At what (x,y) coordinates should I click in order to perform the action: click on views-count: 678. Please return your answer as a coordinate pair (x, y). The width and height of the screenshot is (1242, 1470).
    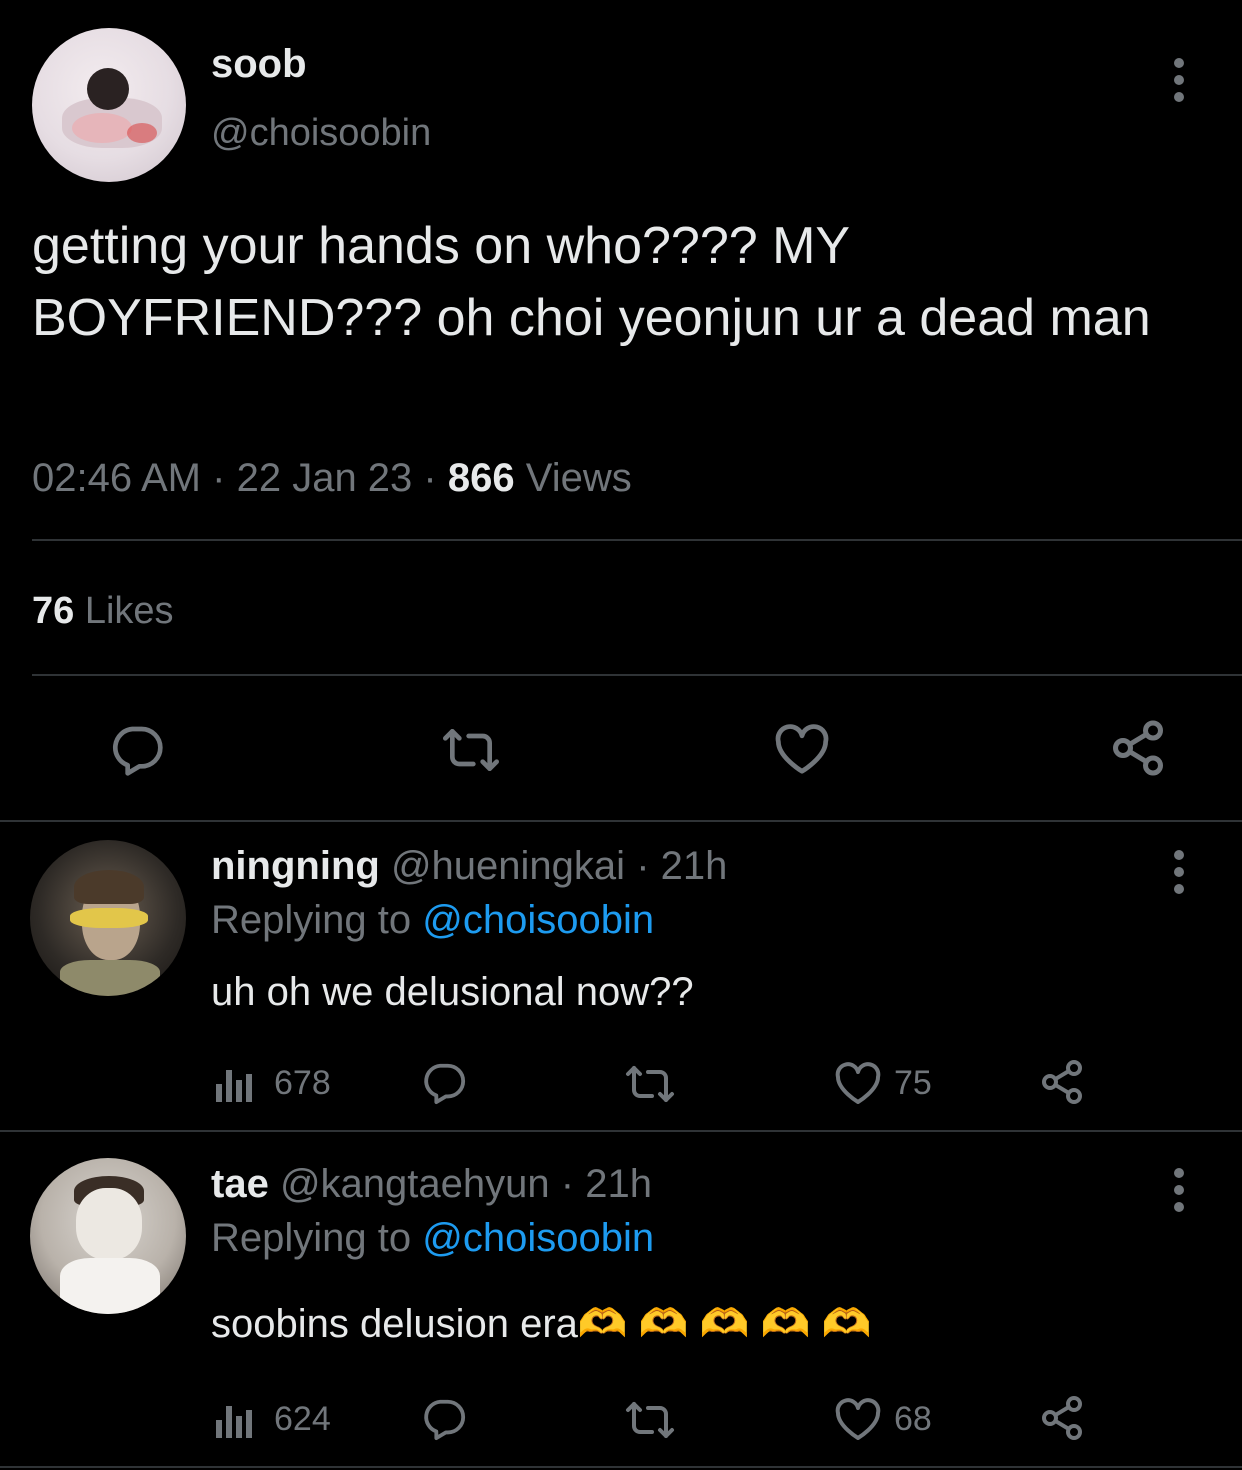
    Looking at the image, I should click on (302, 1083).